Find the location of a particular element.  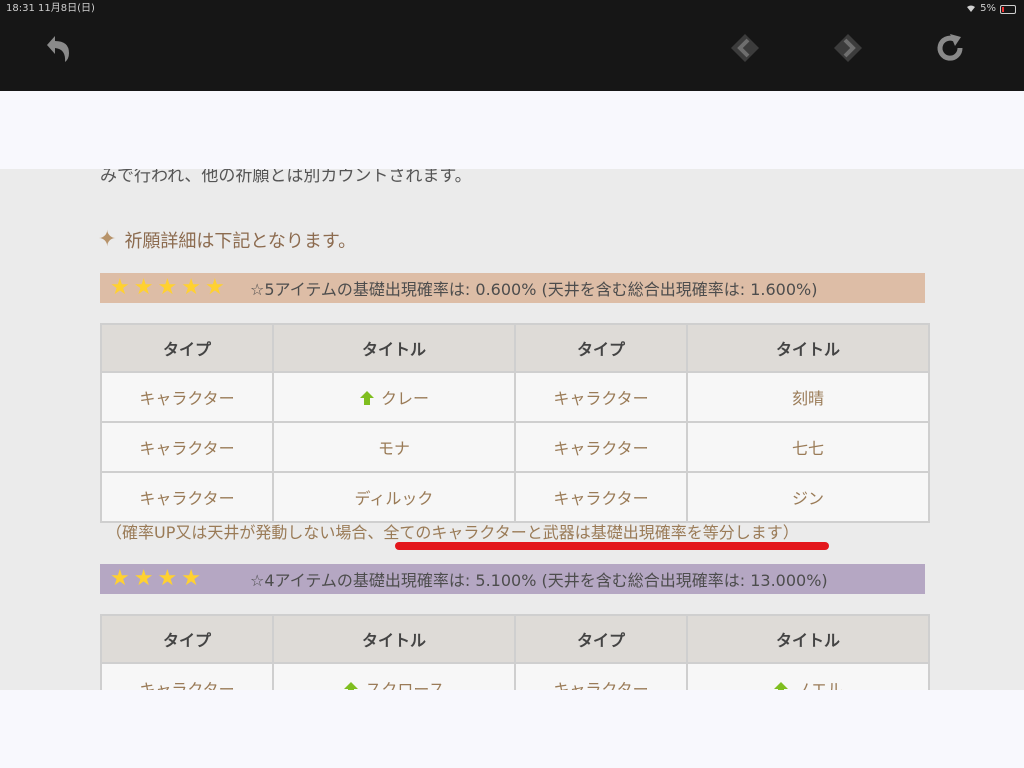

title-text: クレー is located at coordinates (404, 398).